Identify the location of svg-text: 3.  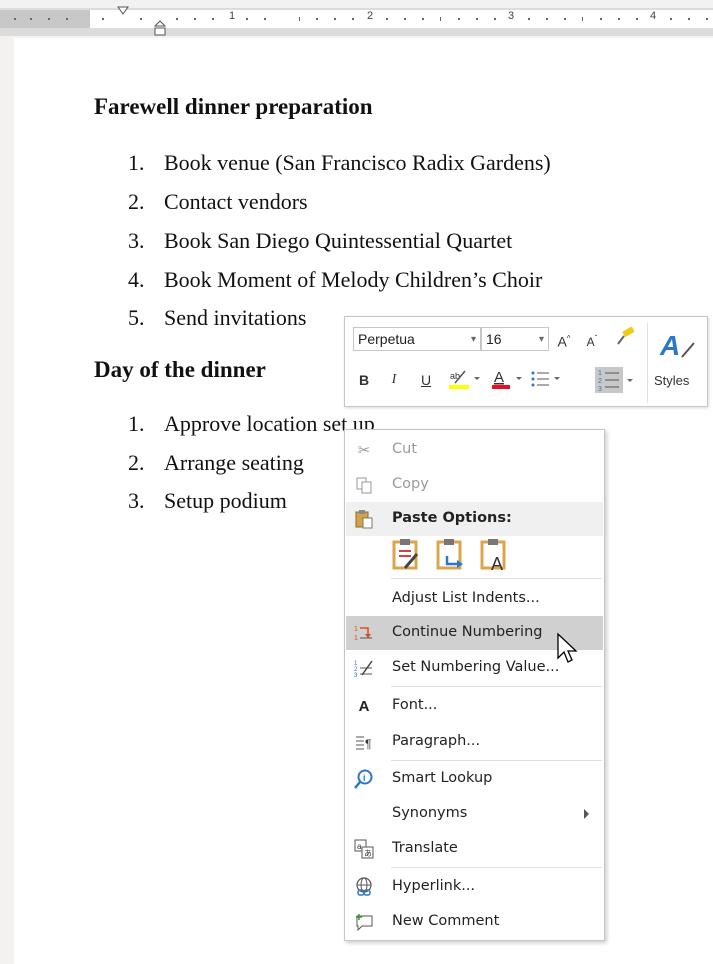
(356, 675).